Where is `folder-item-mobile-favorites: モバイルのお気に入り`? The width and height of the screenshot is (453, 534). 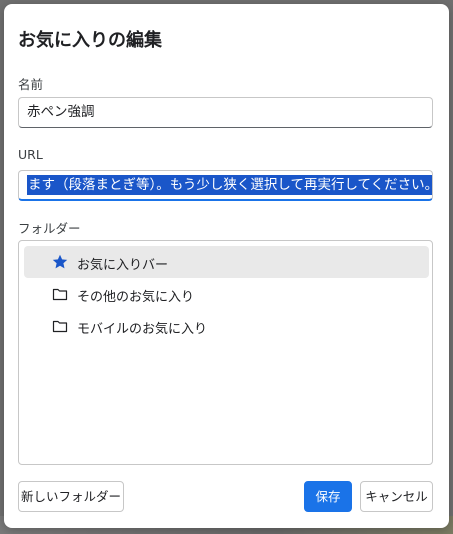
folder-item-mobile-favorites: モバイルのお気に入り is located at coordinates (226, 326).